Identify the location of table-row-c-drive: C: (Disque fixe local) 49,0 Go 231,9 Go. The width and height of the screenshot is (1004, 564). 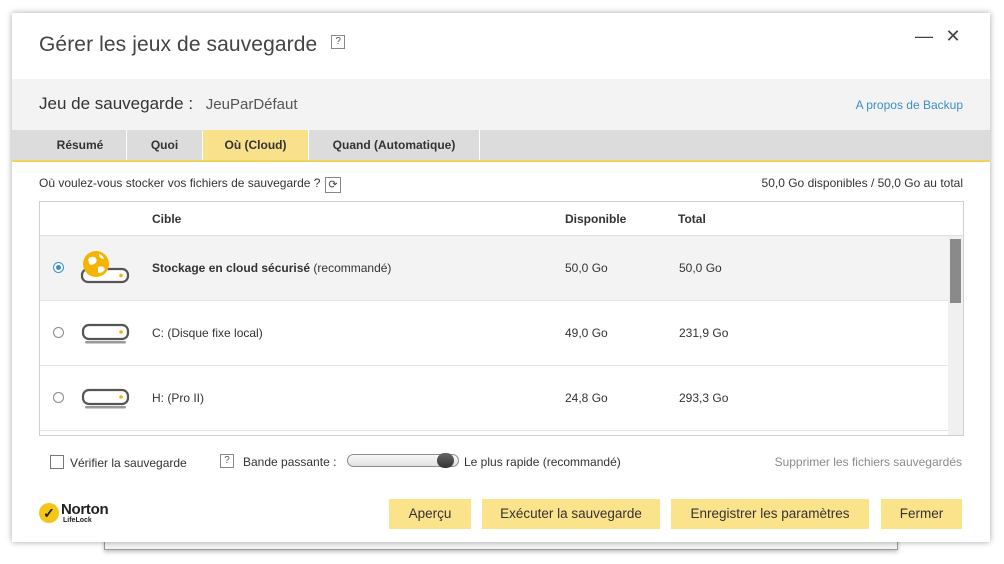
(494, 333).